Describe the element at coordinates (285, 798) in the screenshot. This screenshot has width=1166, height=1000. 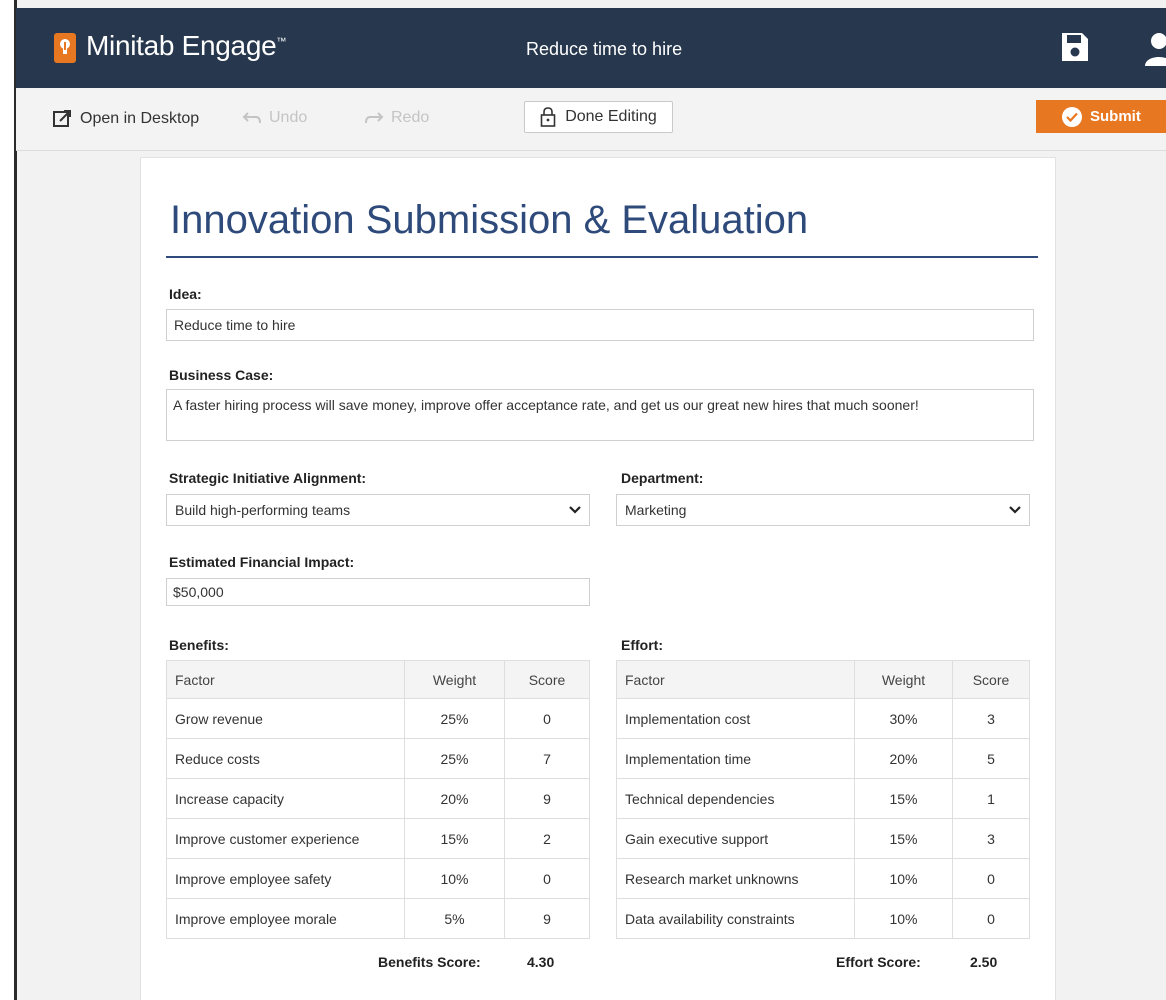
I see `factor-cell: Increase capacity` at that location.